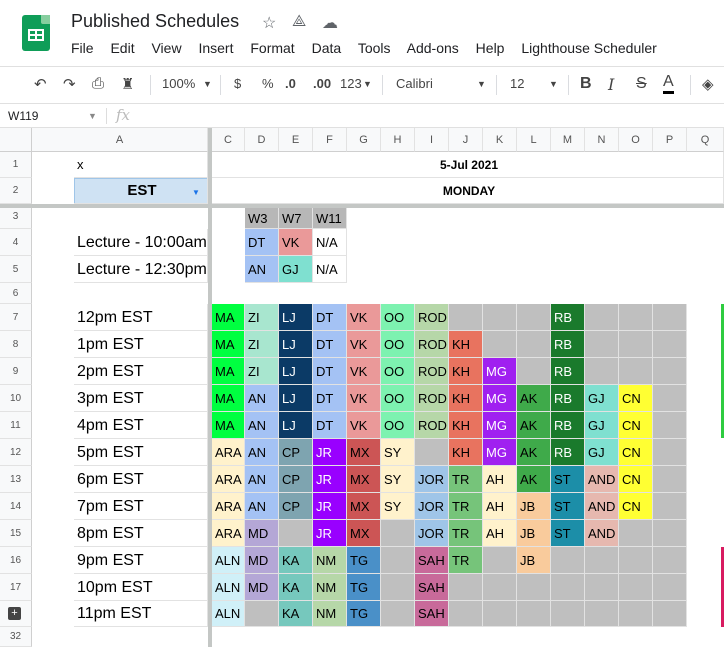 Image resolution: width=724 pixels, height=647 pixels. I want to click on menu-tools: Tools, so click(374, 48).